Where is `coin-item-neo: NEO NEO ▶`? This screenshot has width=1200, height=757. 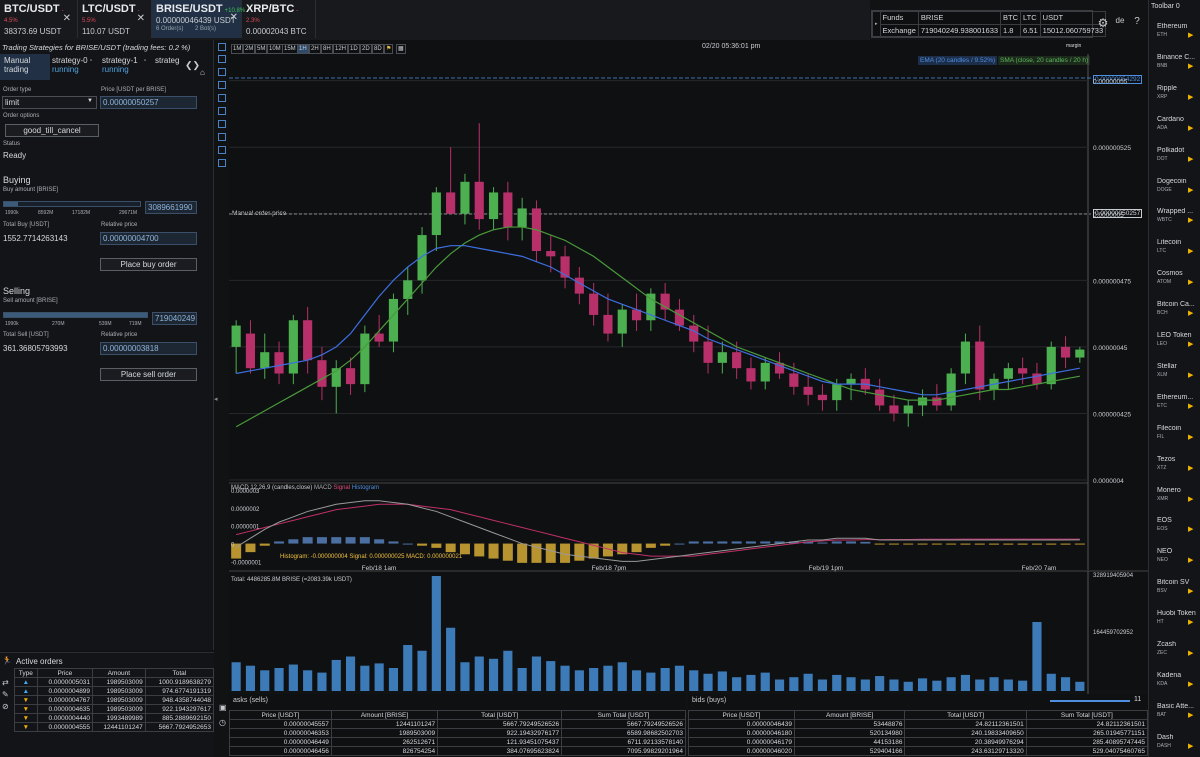
coin-item-neo: NEO NEO ▶ is located at coordinates (1178, 556).